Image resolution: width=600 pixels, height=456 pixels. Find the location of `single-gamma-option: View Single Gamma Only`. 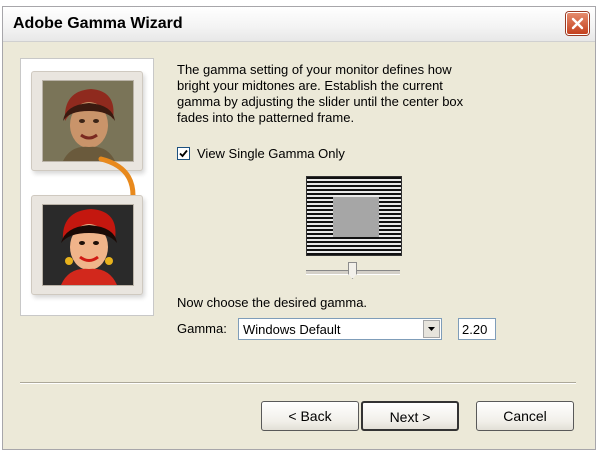

single-gamma-option: View Single Gamma Only is located at coordinates (261, 153).